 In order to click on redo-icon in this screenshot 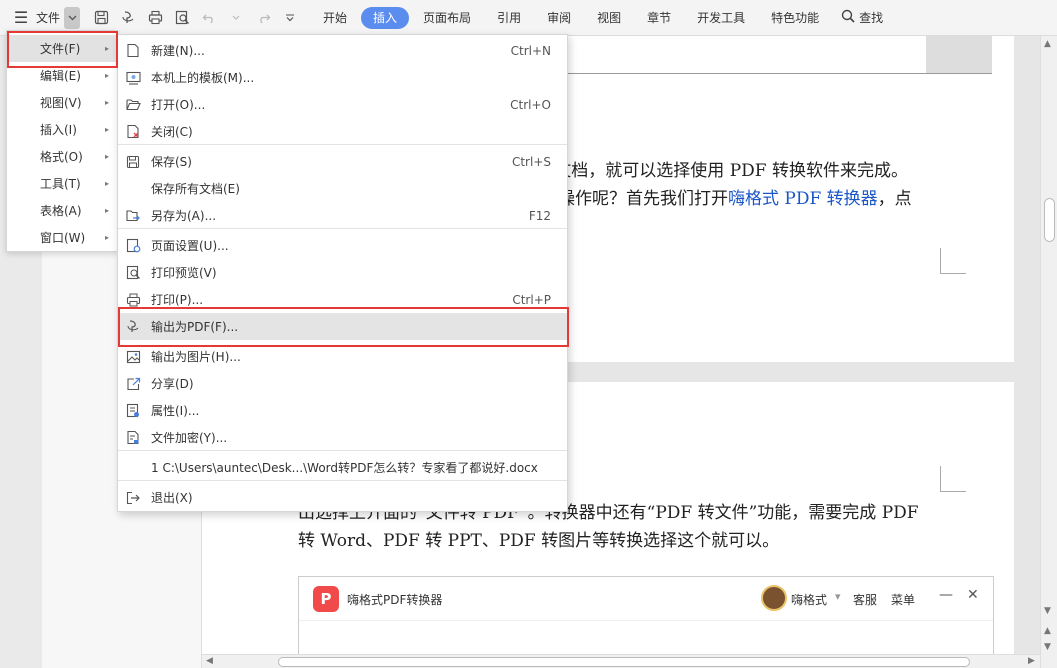, I will do `click(263, 18)`.